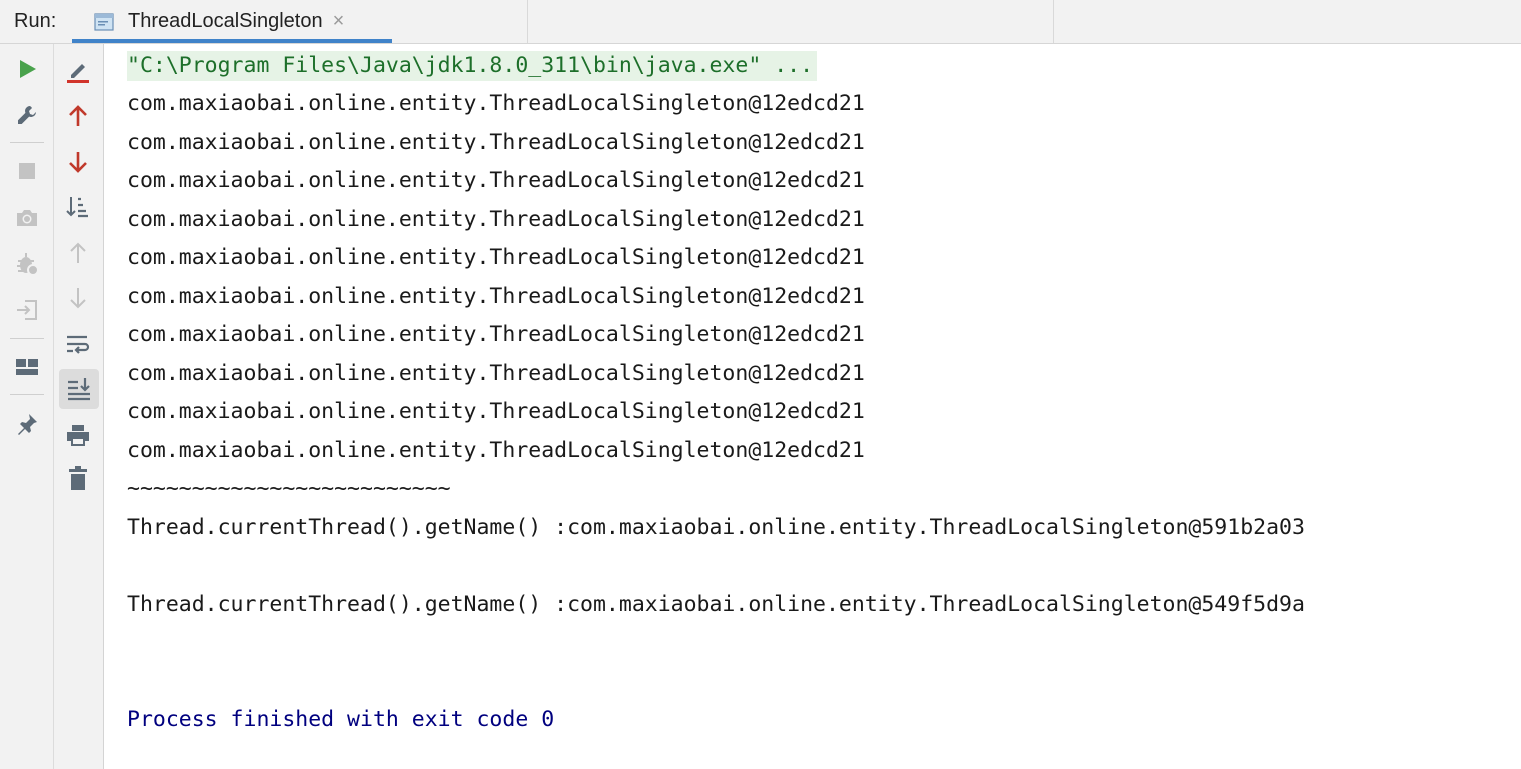 Image resolution: width=1521 pixels, height=769 pixels. What do you see at coordinates (27, 310) in the screenshot?
I see `exit-login-icon` at bounding box center [27, 310].